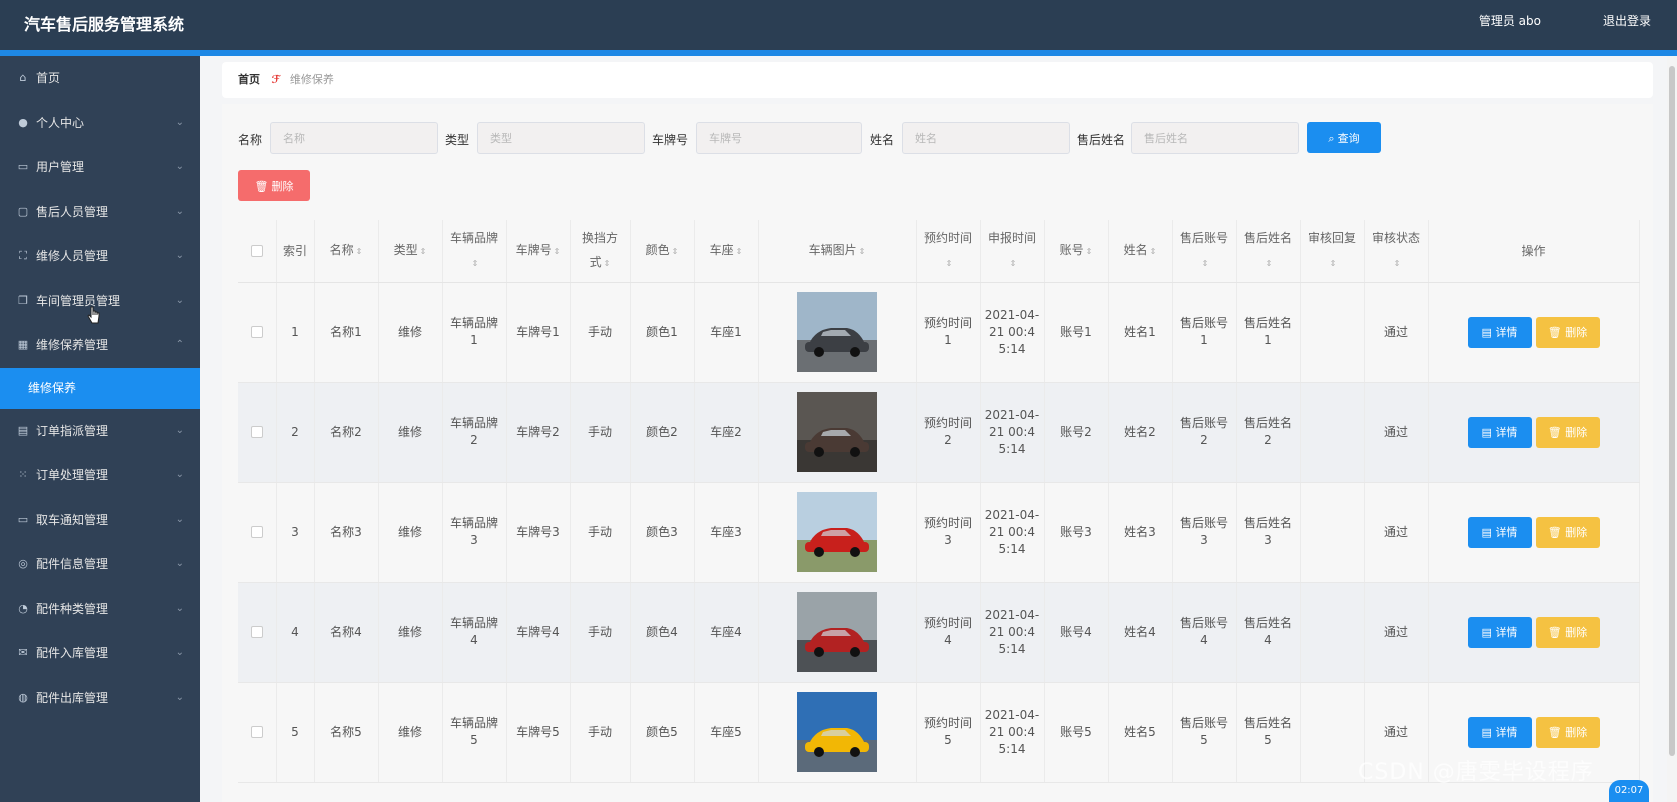  What do you see at coordinates (100, 564) in the screenshot?
I see `sidebar-item-parts-info: ◎ 配件信息管理 ⌄` at bounding box center [100, 564].